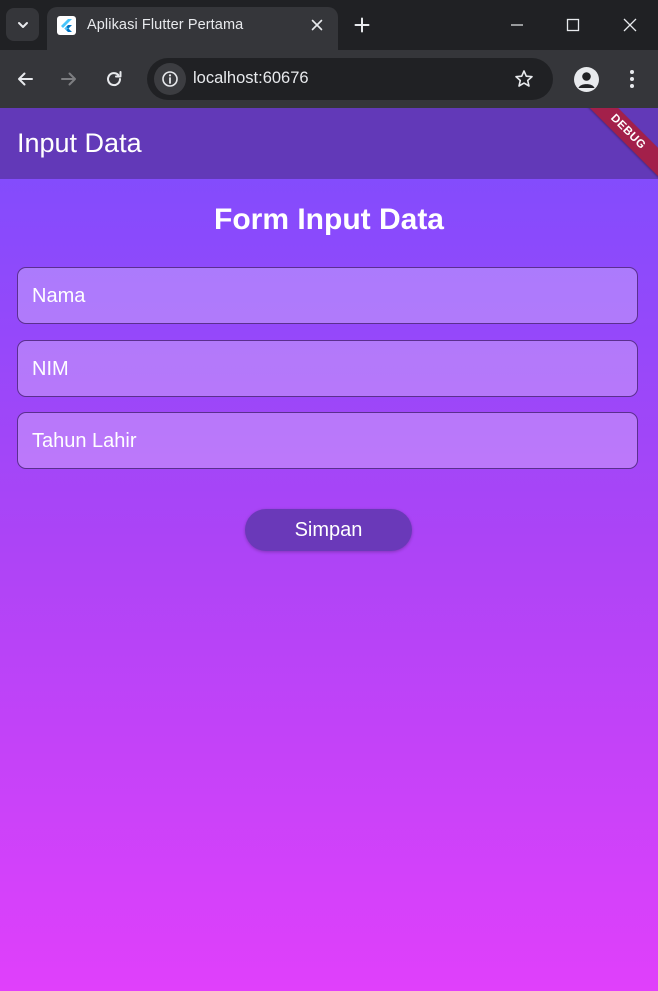 The image size is (658, 991). Describe the element at coordinates (79, 143) in the screenshot. I see `app-bar-title: Input Data` at that location.